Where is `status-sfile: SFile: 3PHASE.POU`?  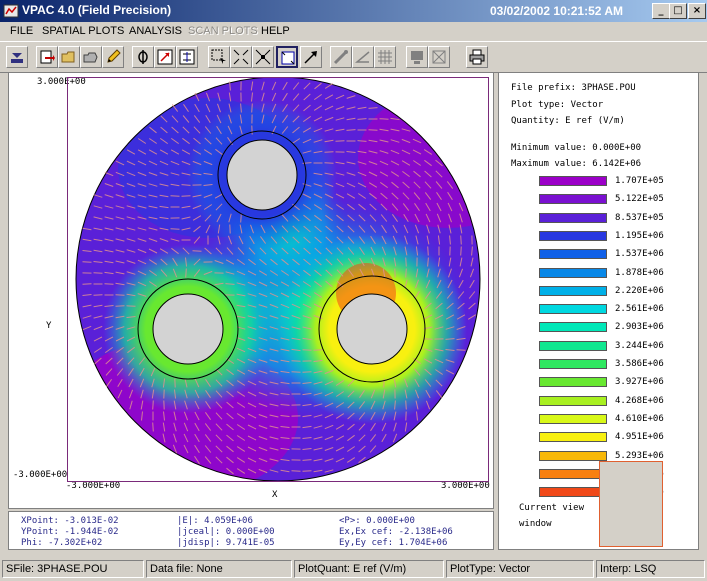
status-sfile: SFile: 3PHASE.POU is located at coordinates (73, 569).